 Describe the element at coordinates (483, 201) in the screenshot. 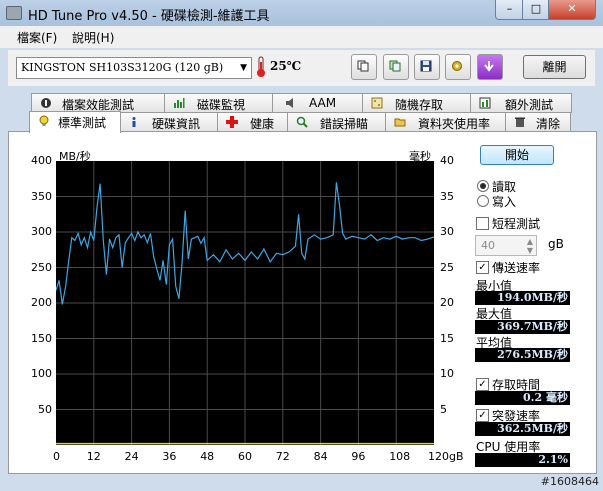

I see `write-radio` at that location.